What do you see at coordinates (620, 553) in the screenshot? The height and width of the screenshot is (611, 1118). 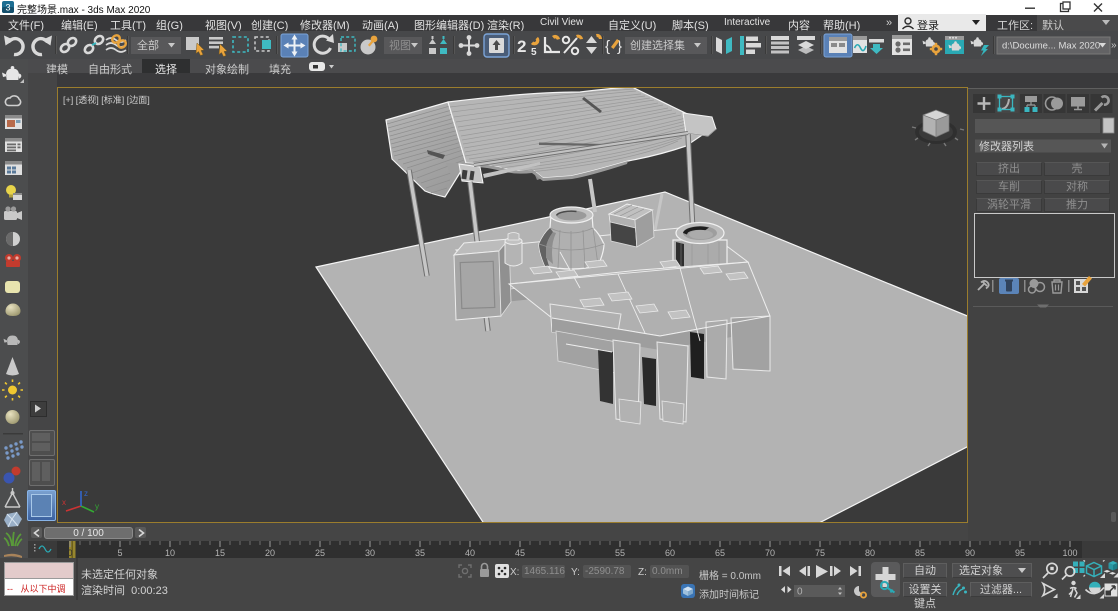 I see `svg-text: 55` at bounding box center [620, 553].